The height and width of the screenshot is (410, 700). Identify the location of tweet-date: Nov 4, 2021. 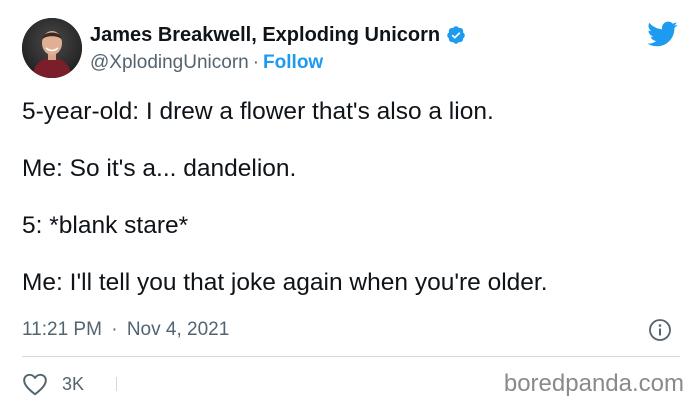
(178, 329).